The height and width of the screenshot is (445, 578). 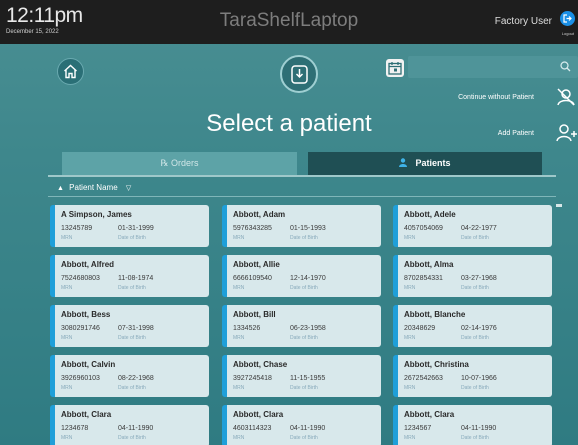 What do you see at coordinates (252, 378) in the screenshot?
I see `patient-mrn: 3927245418` at bounding box center [252, 378].